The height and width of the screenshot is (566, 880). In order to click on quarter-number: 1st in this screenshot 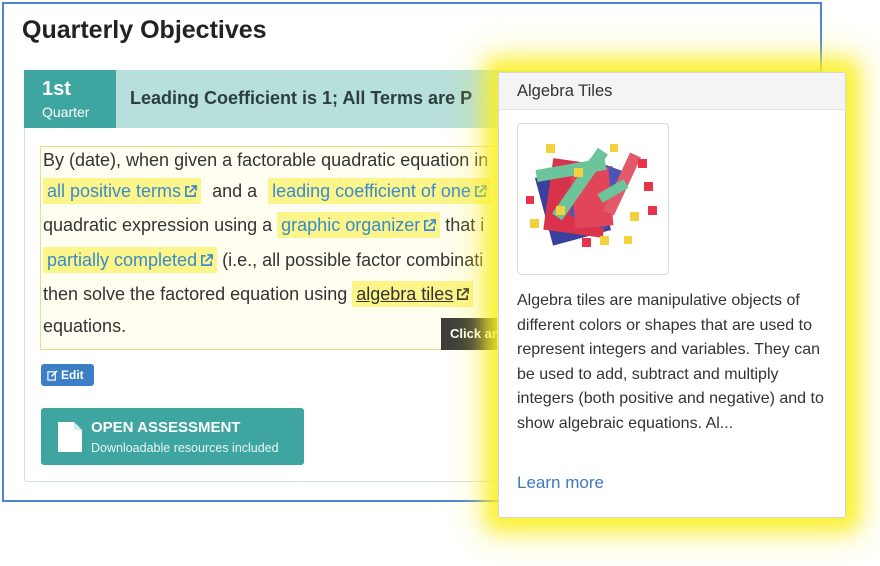, I will do `click(56, 89)`.